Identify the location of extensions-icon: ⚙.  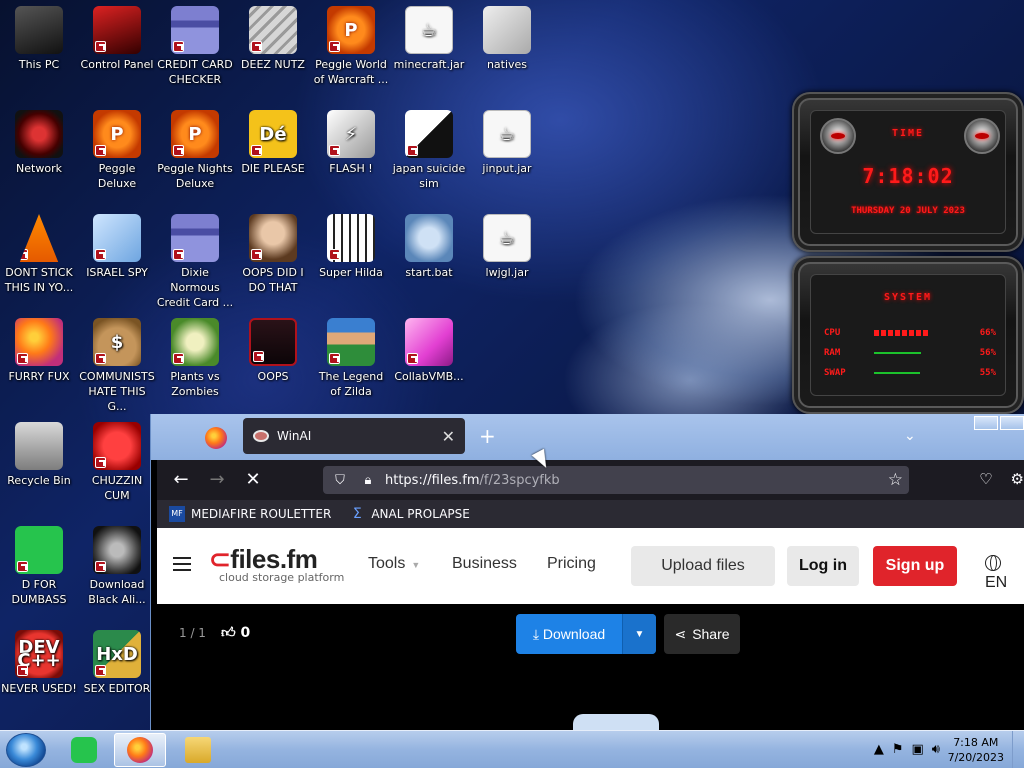
(1017, 479).